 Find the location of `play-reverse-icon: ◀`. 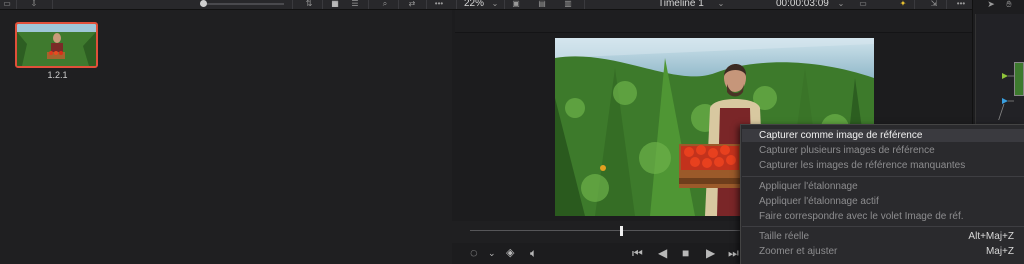

play-reverse-icon: ◀ is located at coordinates (662, 253).